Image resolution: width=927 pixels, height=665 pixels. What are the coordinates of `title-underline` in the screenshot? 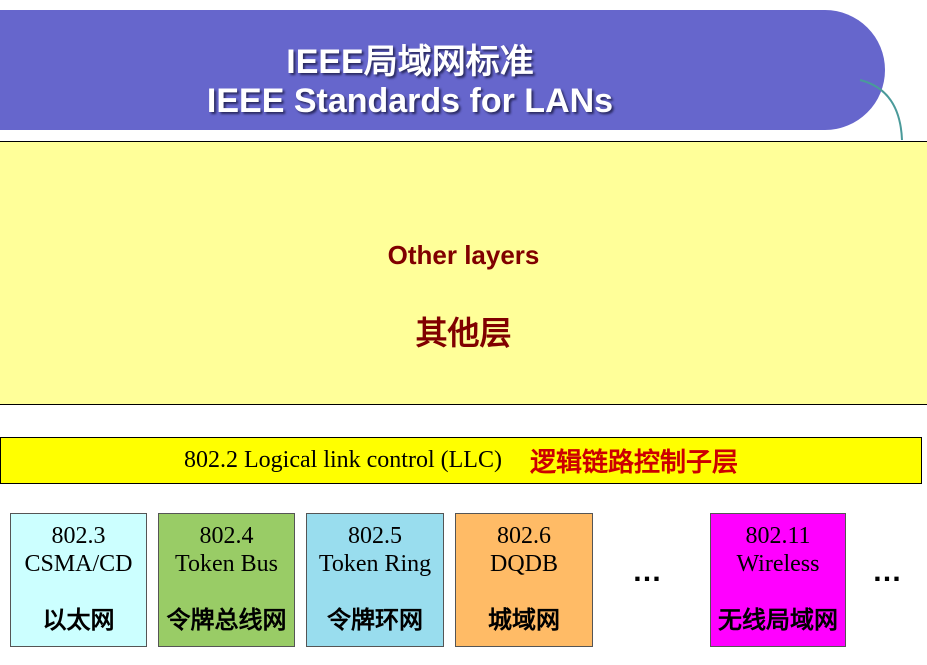 It's located at (419, 136).